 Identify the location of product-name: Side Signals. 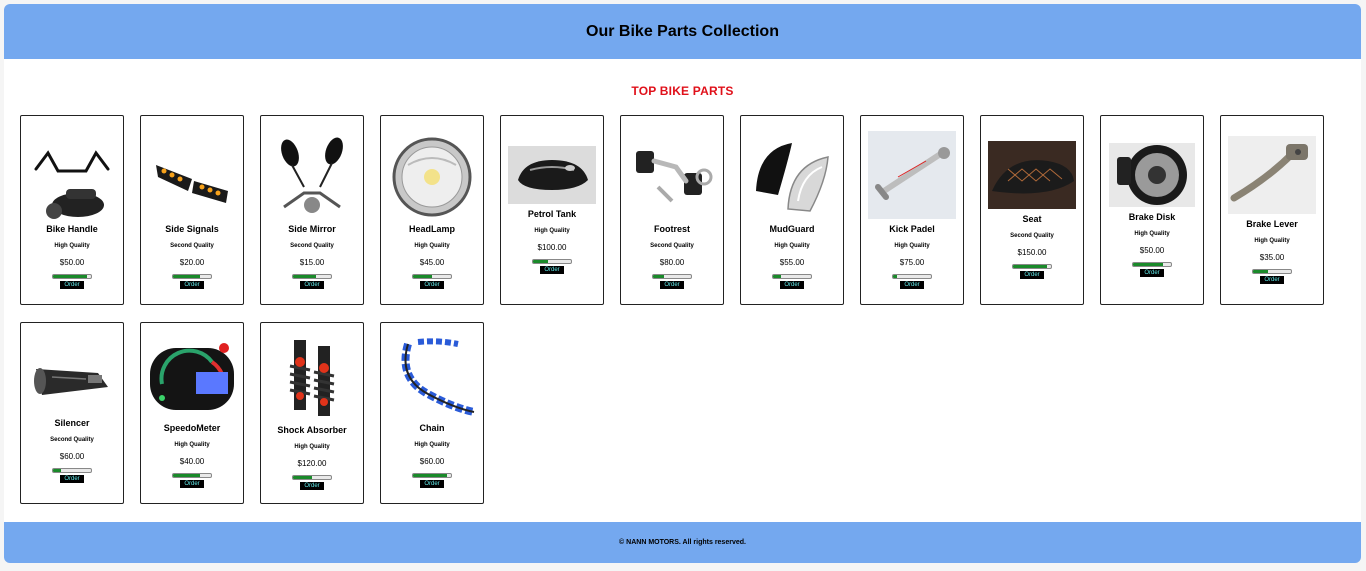
(192, 229).